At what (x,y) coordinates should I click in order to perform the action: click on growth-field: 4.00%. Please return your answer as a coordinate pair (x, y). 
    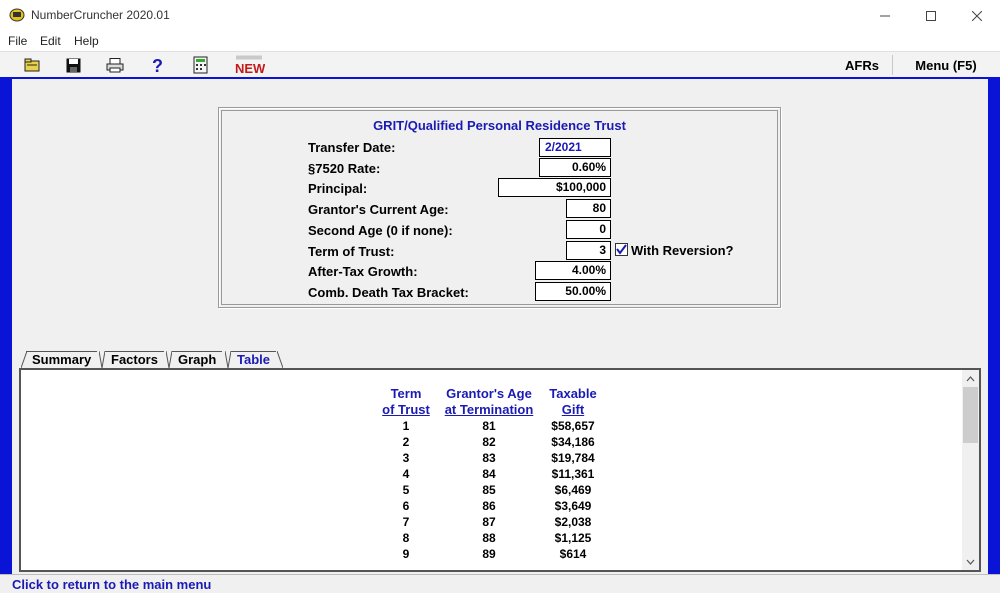
    Looking at the image, I should click on (573, 270).